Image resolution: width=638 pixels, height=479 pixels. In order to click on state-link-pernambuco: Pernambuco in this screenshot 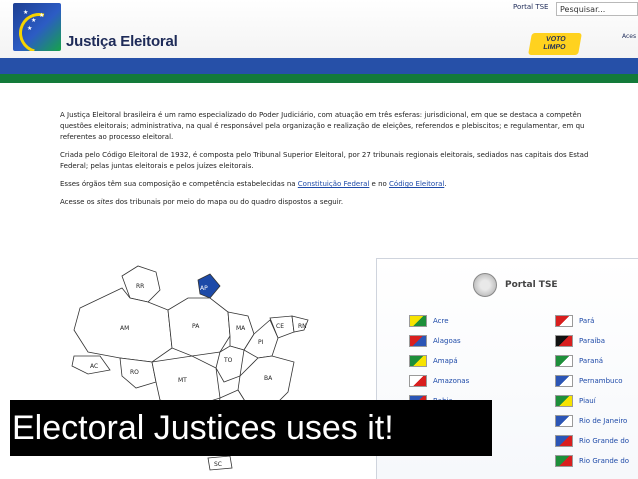, I will do `click(589, 381)`.